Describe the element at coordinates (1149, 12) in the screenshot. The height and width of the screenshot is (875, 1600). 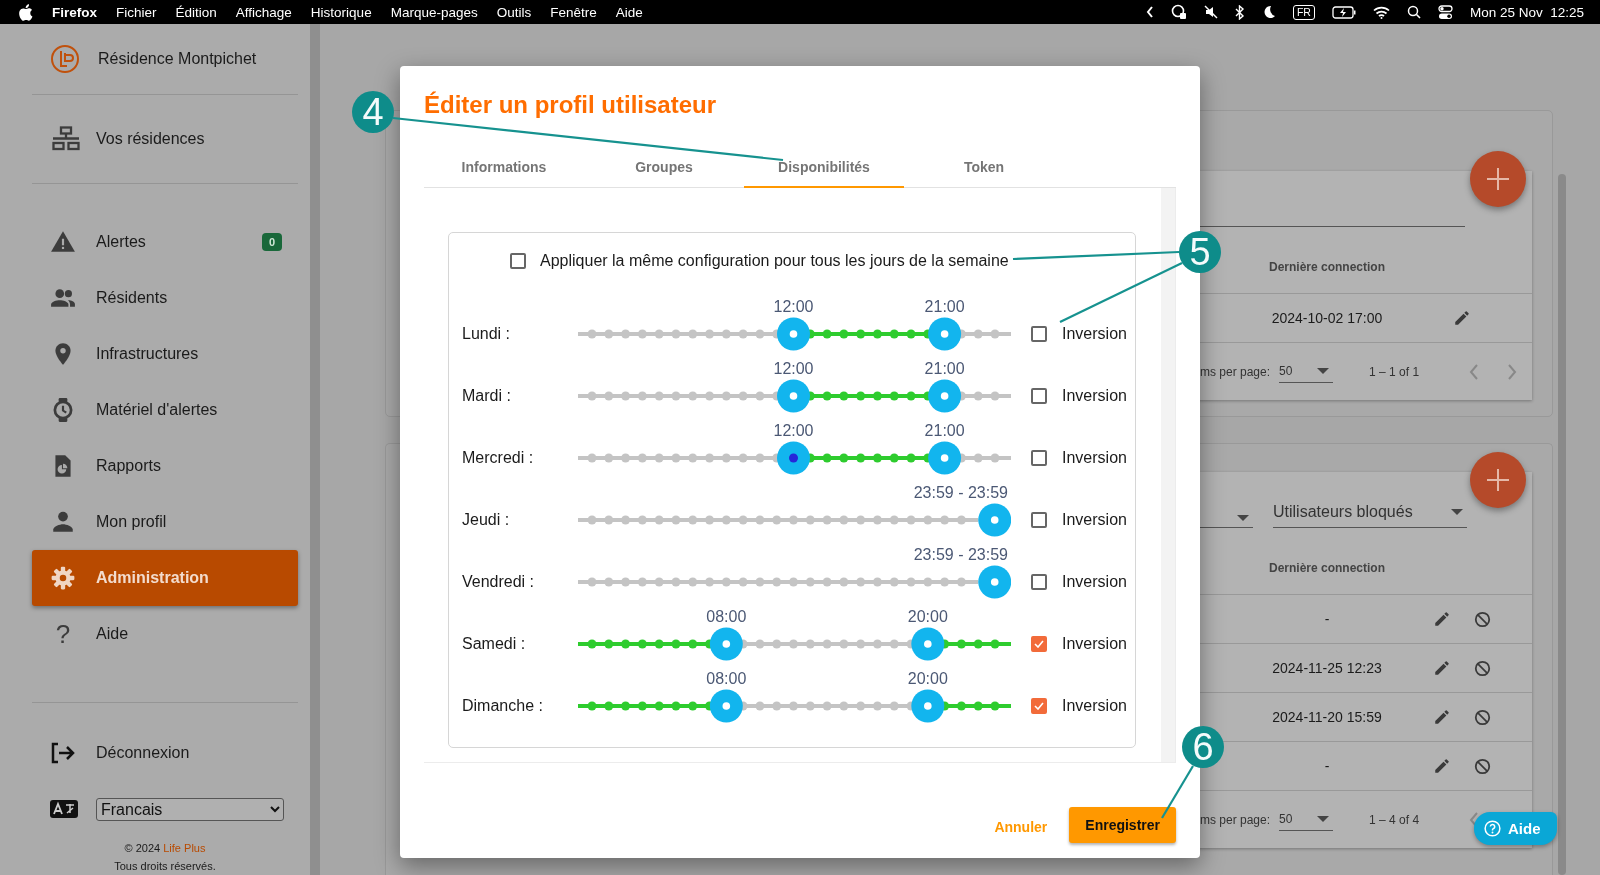
I see `chevron-left-icon` at that location.